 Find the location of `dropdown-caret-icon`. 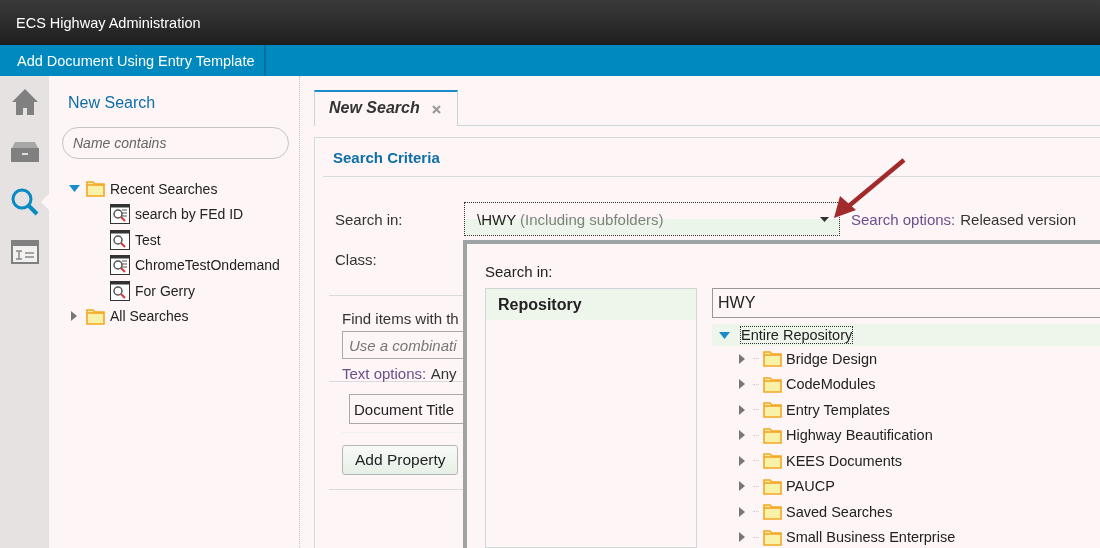

dropdown-caret-icon is located at coordinates (824, 219).